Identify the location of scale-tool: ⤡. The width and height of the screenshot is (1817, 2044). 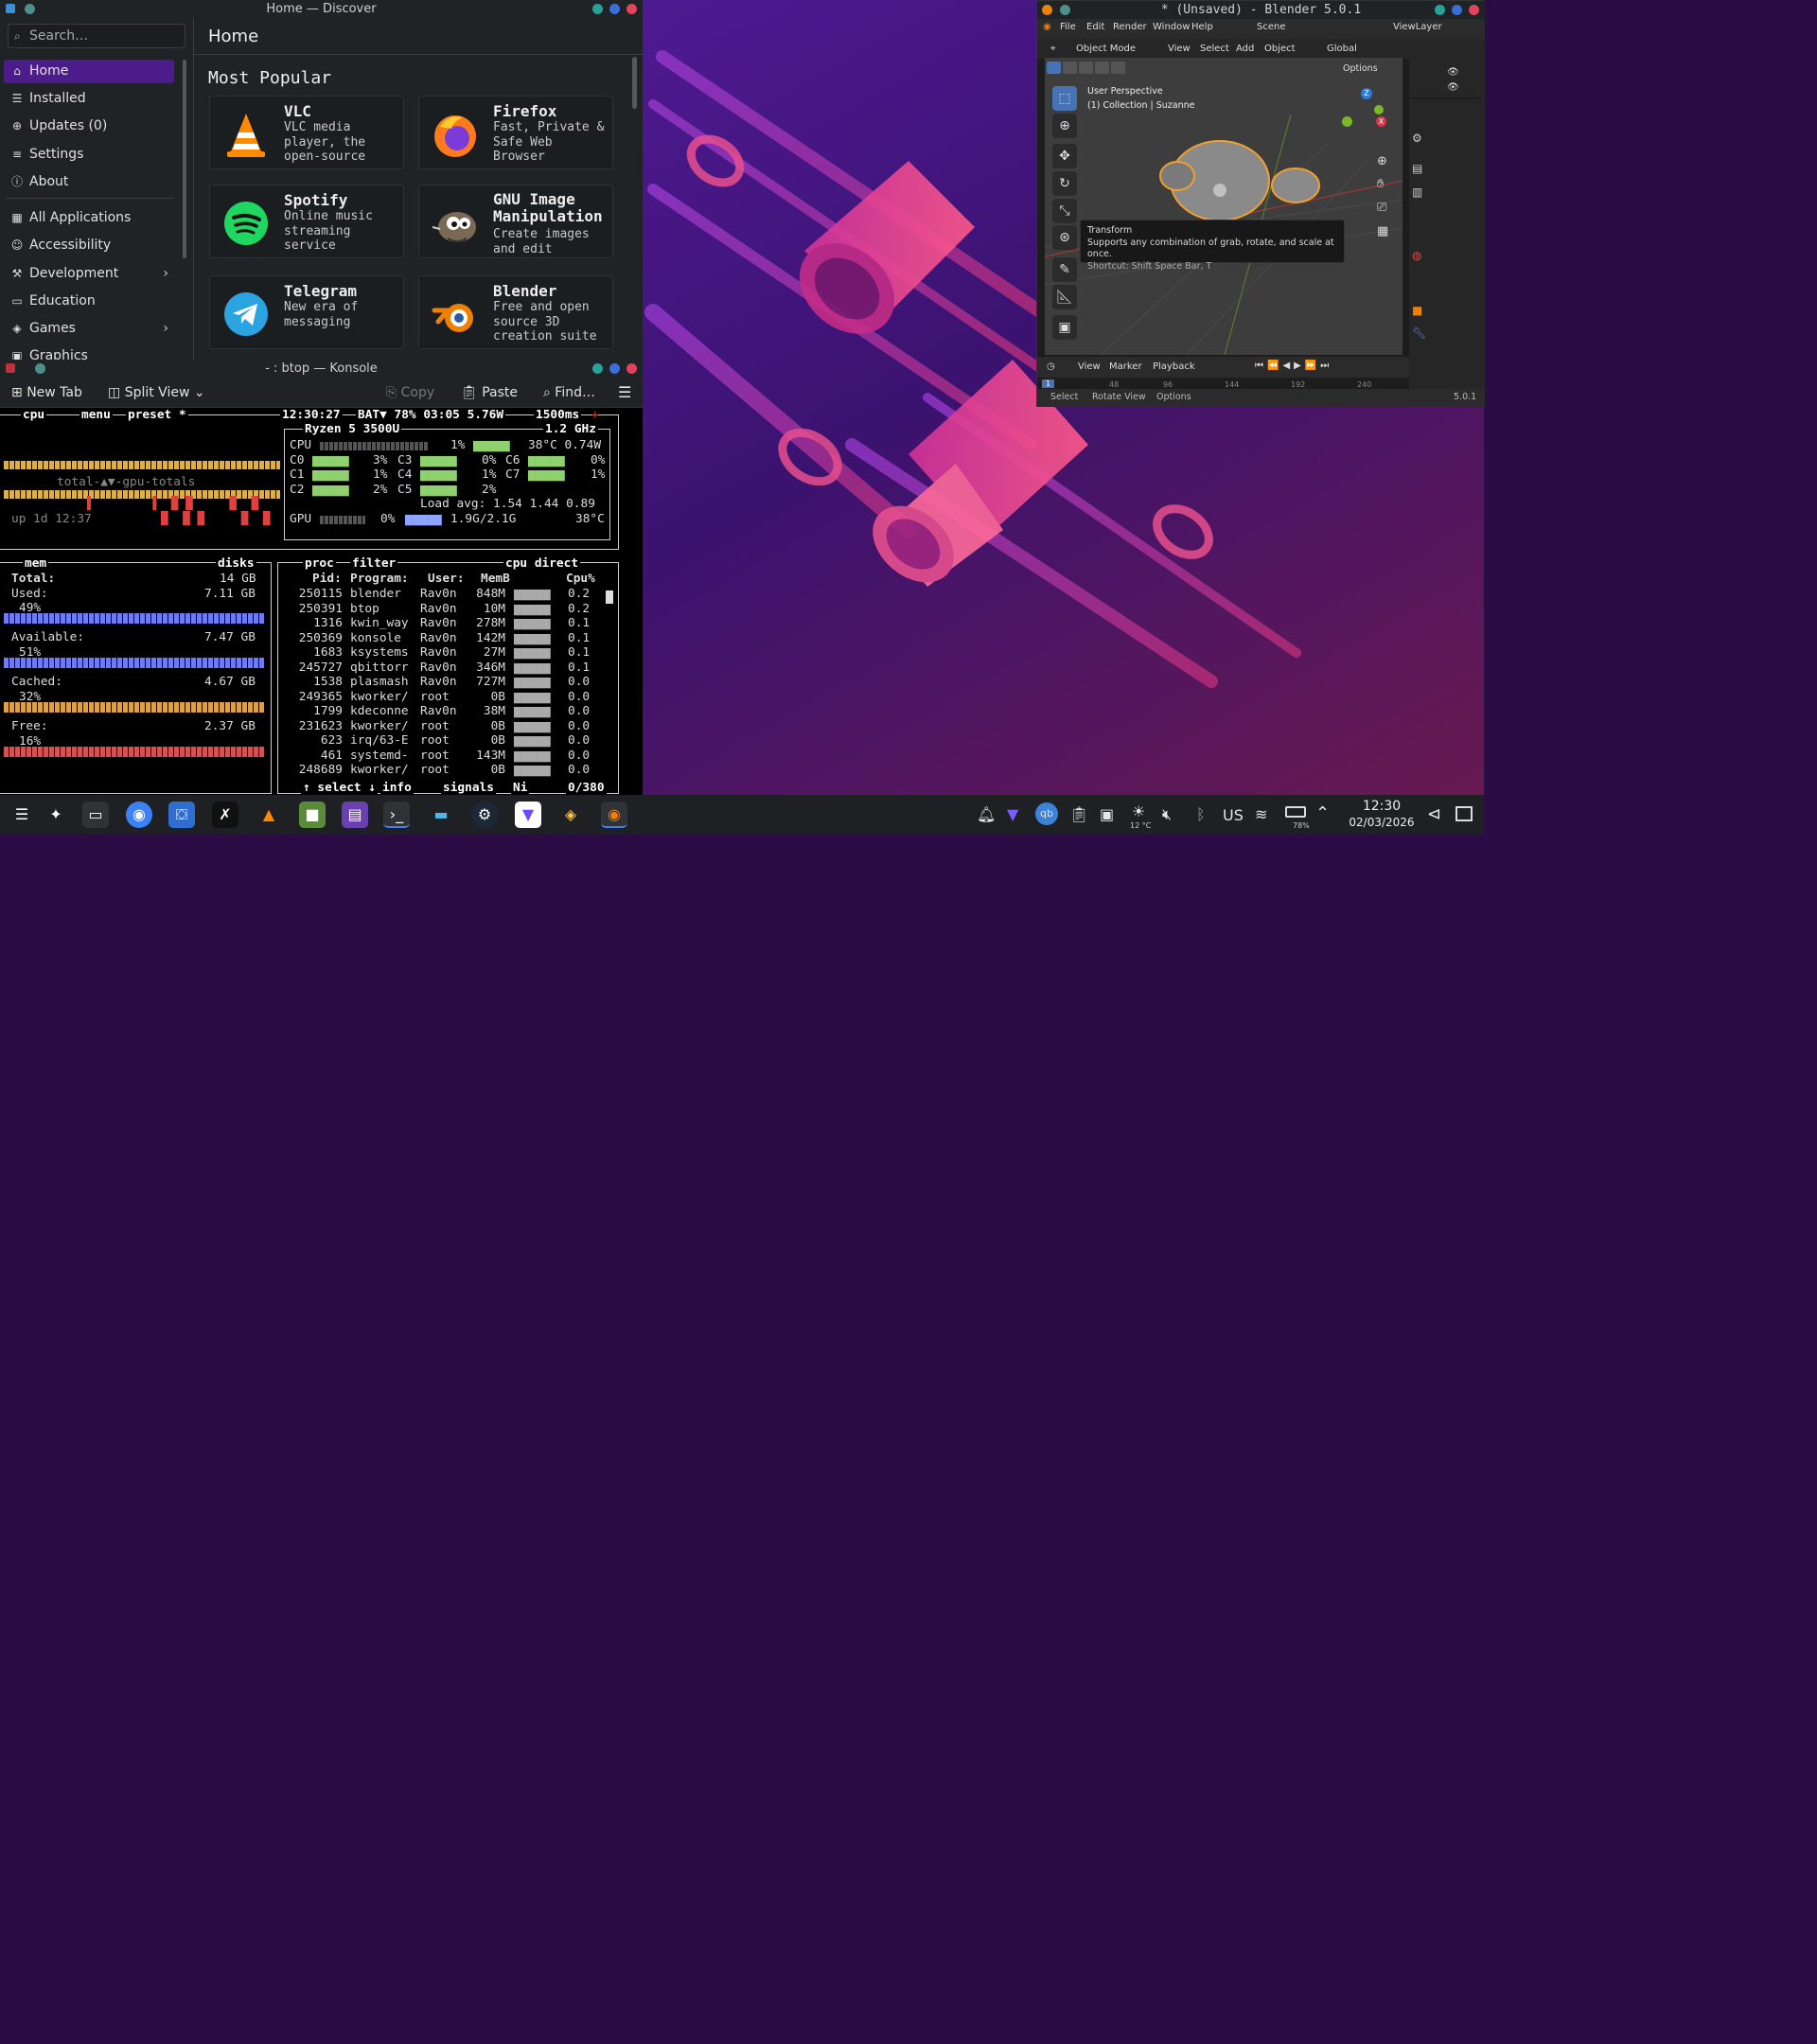
(1064, 211).